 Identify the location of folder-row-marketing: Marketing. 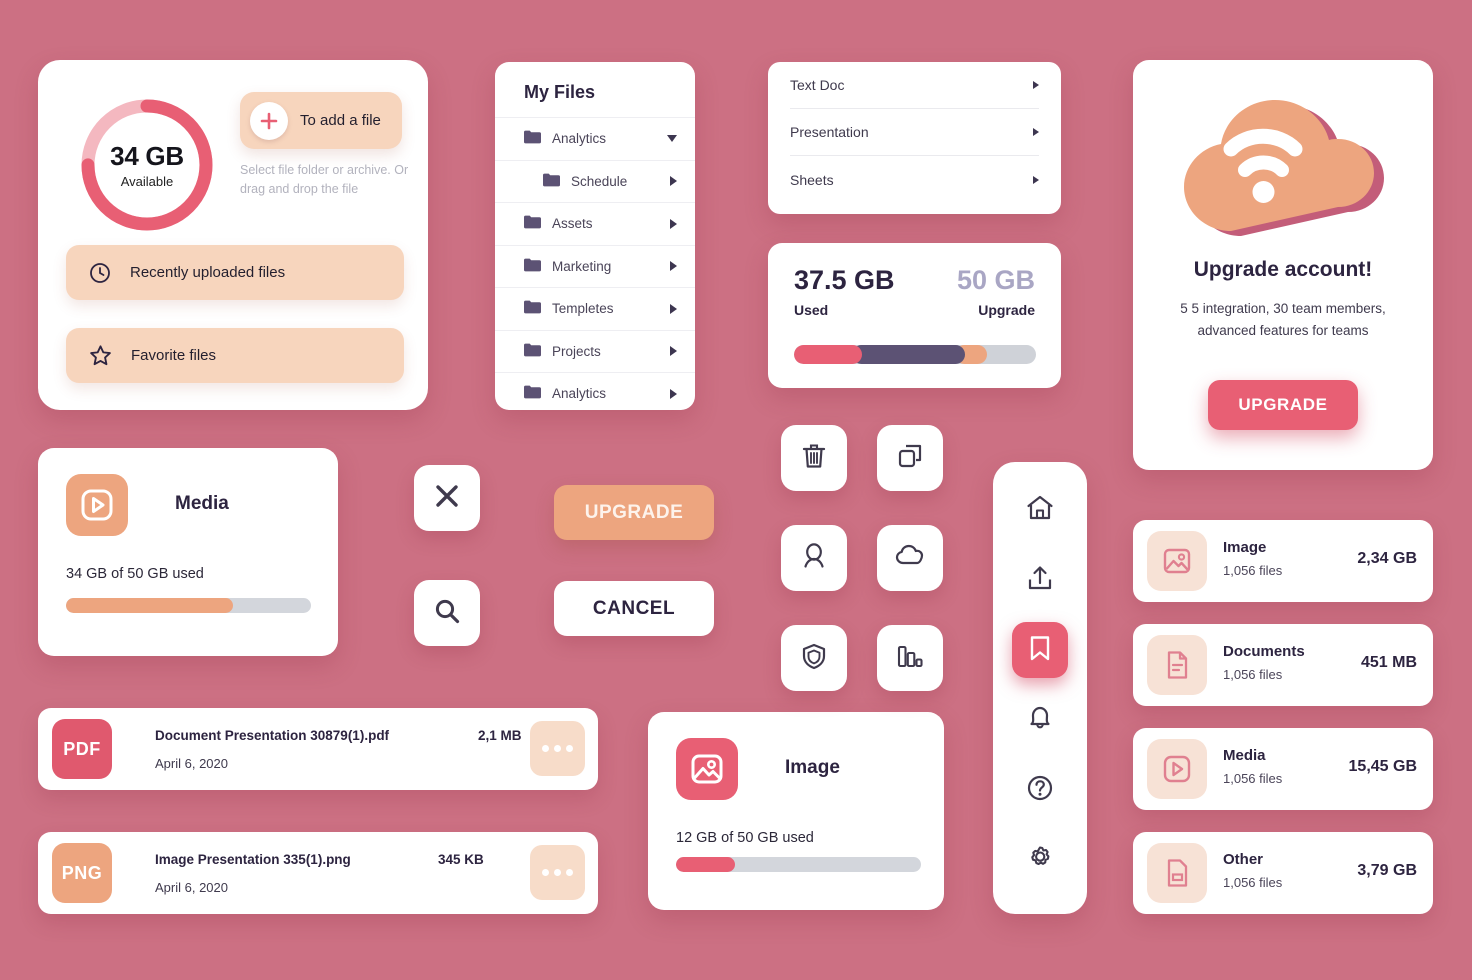
(595, 266).